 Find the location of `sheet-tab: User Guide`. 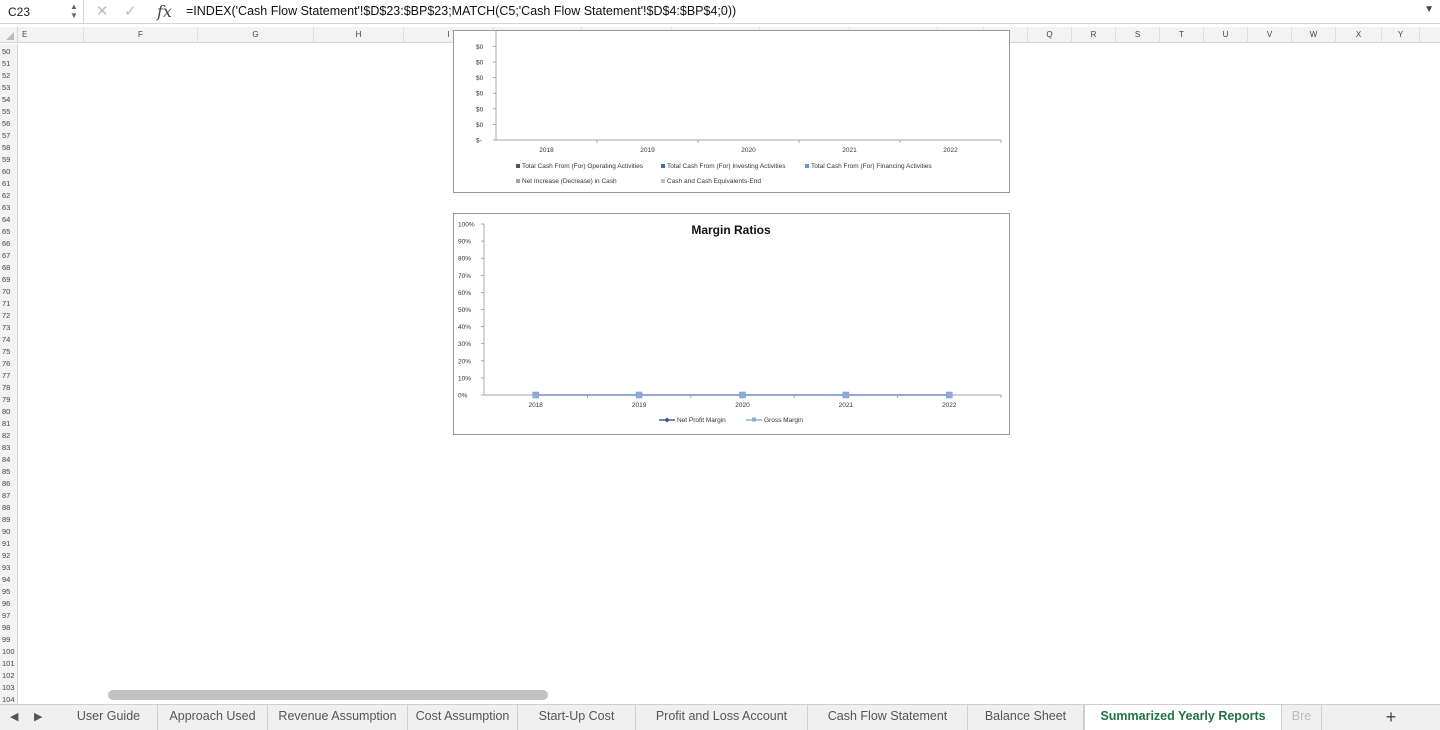

sheet-tab: User Guide is located at coordinates (109, 717).